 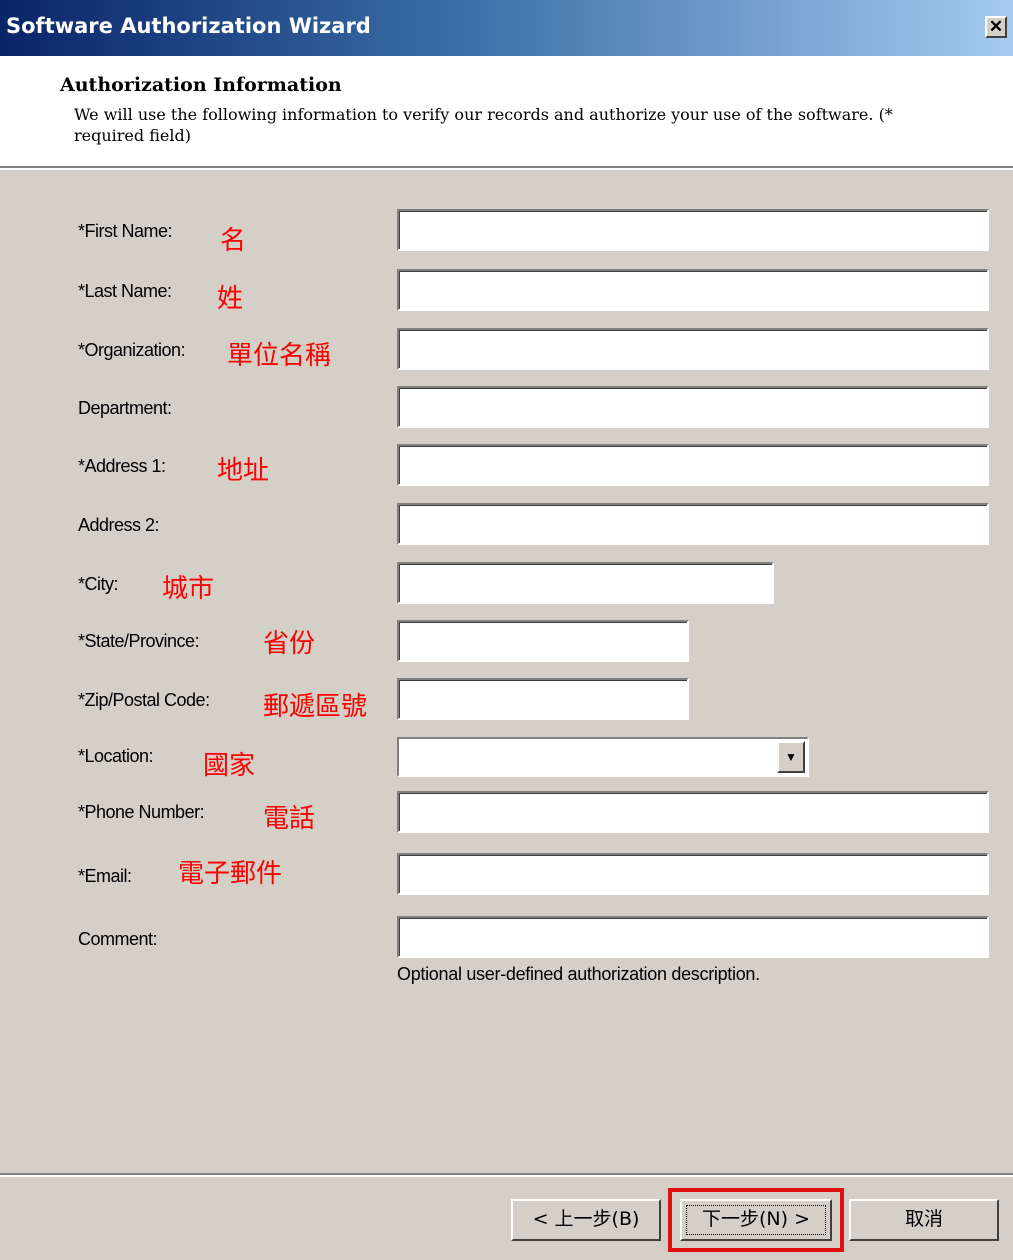 I want to click on close-icon: ✕, so click(x=996, y=26).